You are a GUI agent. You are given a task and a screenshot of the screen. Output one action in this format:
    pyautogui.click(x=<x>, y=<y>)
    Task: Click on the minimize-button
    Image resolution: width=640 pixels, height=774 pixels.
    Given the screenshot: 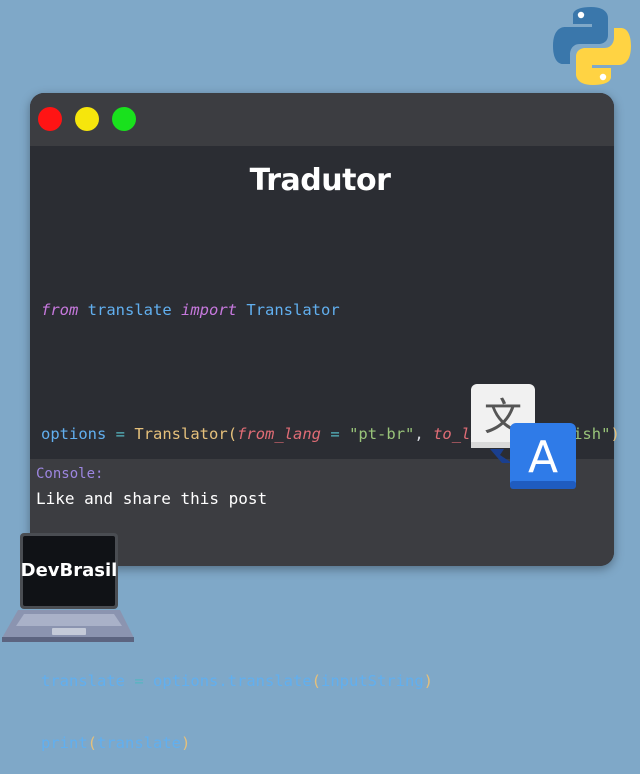 What is the action you would take?
    pyautogui.click(x=87, y=119)
    